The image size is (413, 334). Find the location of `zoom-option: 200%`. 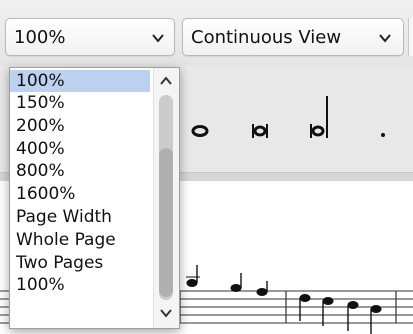

zoom-option: 200% is located at coordinates (80, 126).